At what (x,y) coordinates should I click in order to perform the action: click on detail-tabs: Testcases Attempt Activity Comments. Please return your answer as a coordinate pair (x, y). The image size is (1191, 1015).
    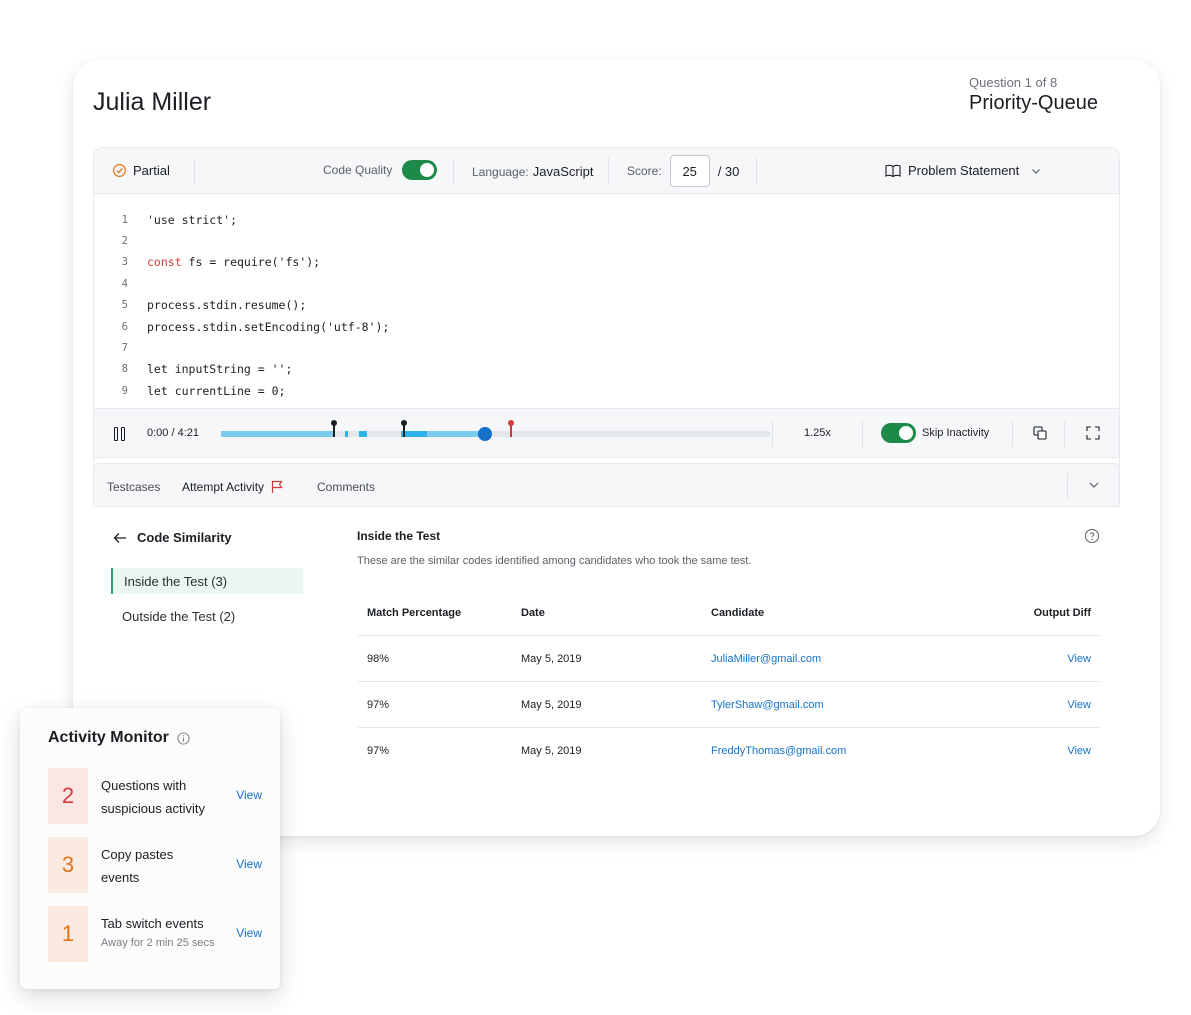
    Looking at the image, I should click on (606, 485).